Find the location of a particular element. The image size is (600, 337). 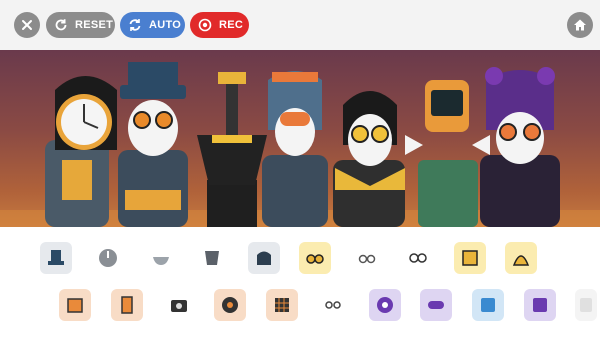

glasses-icon is located at coordinates (367, 258).